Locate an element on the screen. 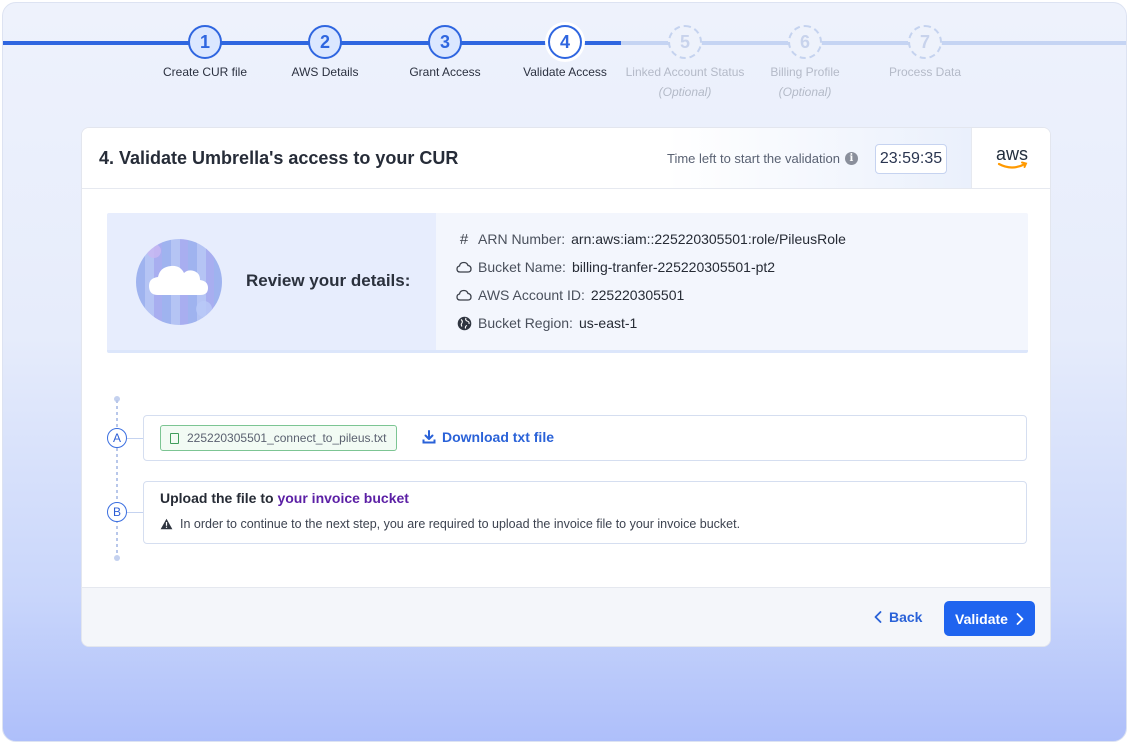  svg-text: aws is located at coordinates (1011, 154).